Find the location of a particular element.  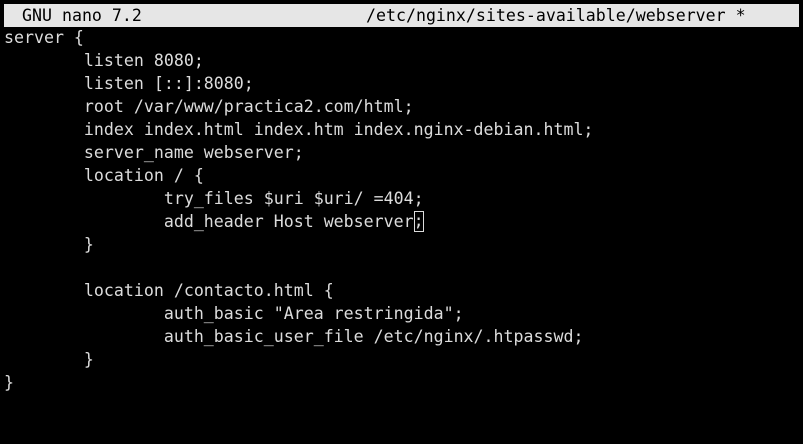

code-line-text: add_header Host webserver is located at coordinates (209, 221).